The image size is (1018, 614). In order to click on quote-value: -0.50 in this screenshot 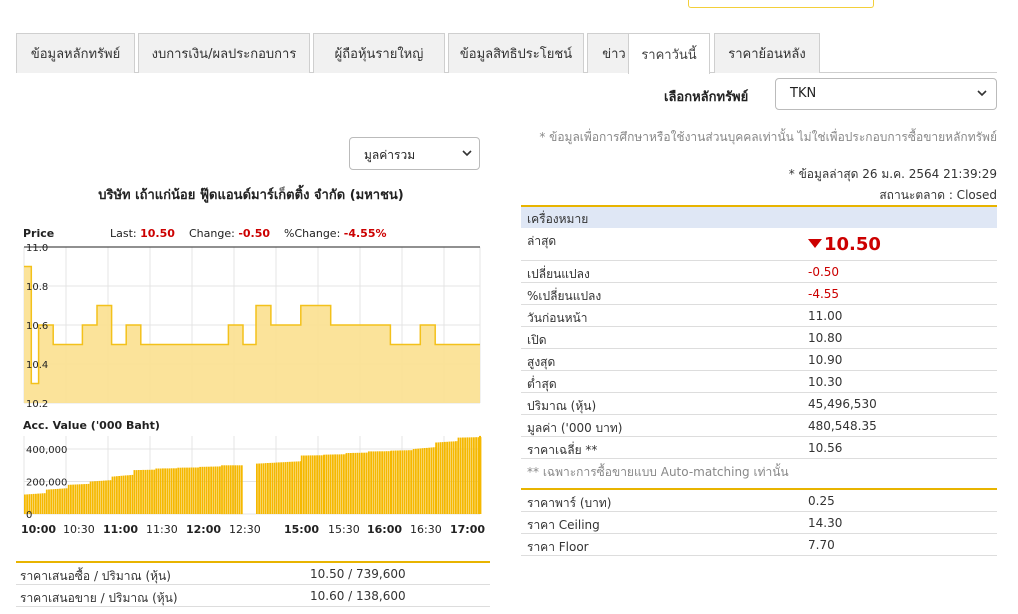, I will do `click(824, 272)`.